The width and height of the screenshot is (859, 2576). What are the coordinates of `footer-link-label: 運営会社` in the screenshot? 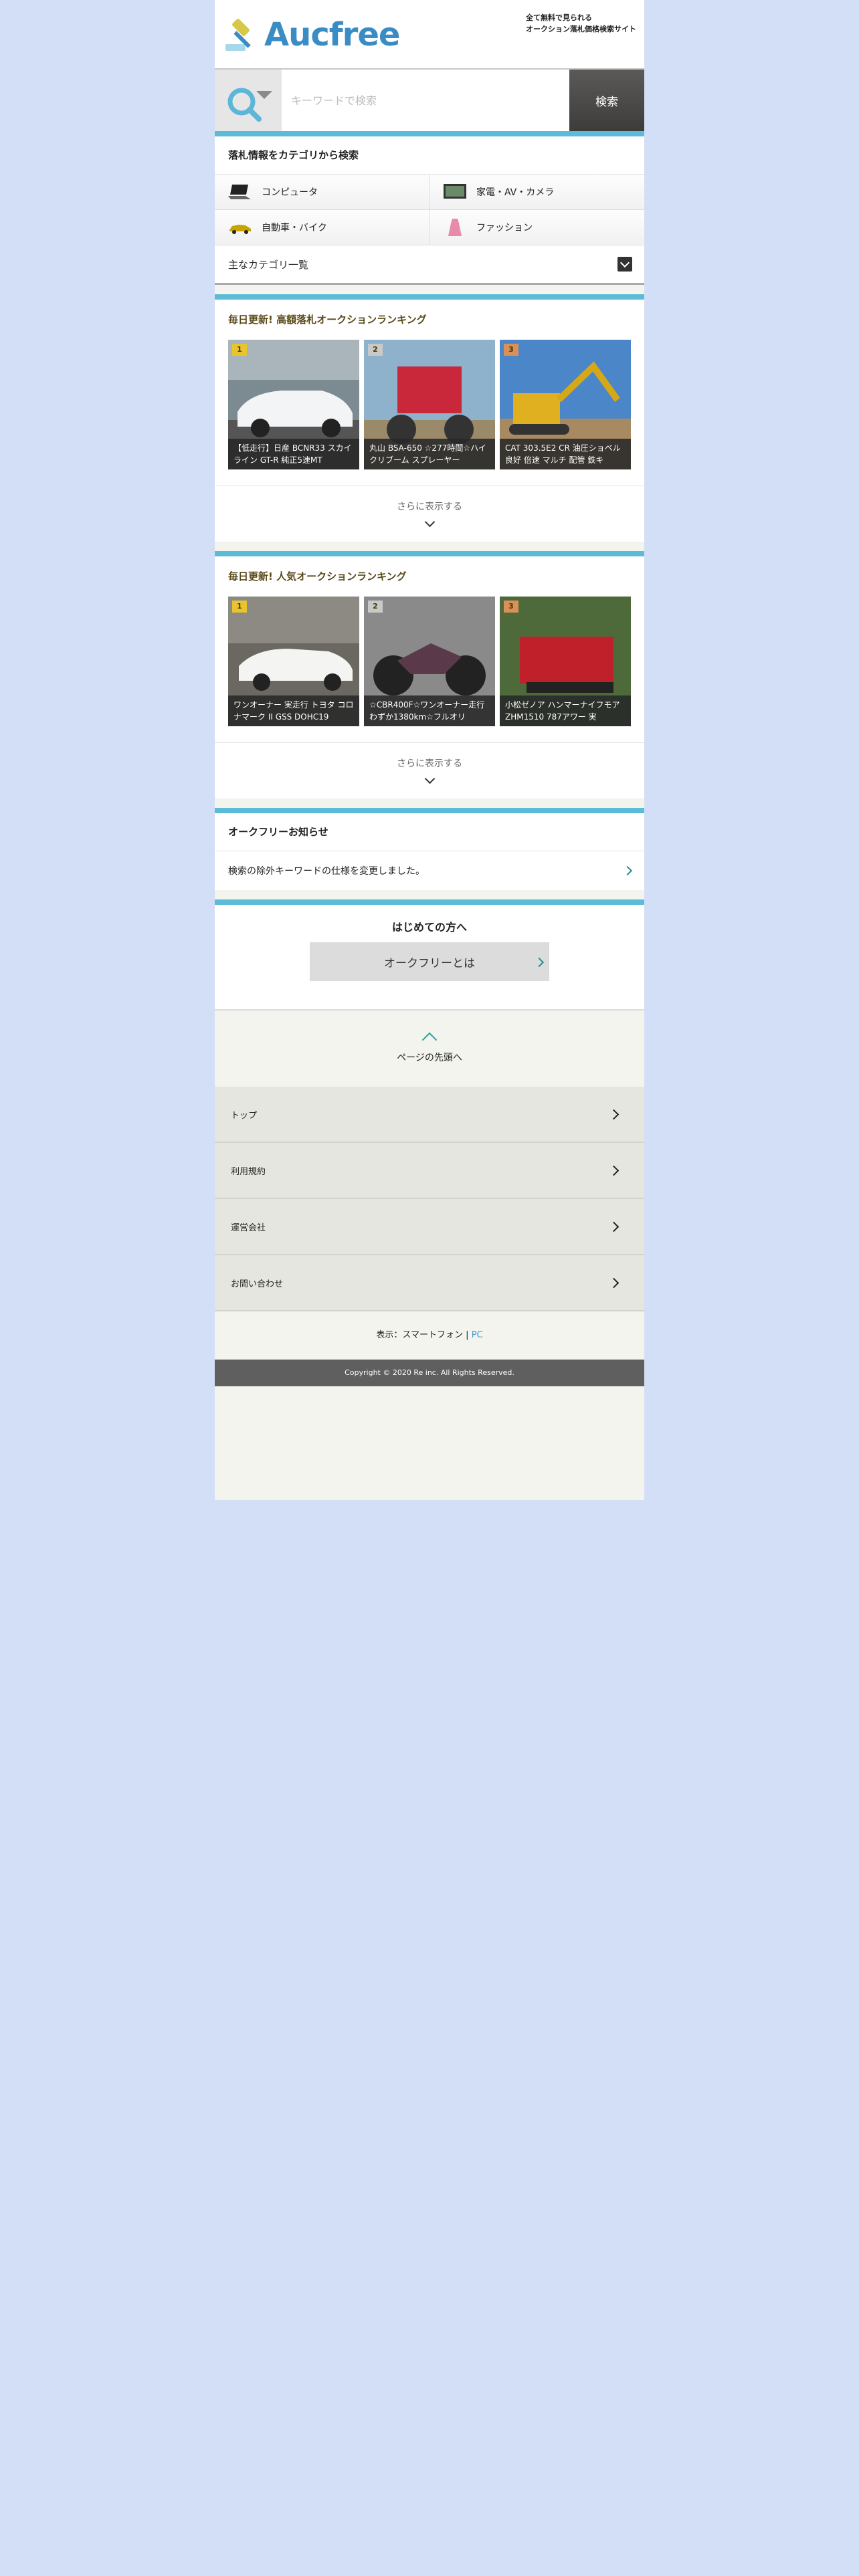 It's located at (248, 1227).